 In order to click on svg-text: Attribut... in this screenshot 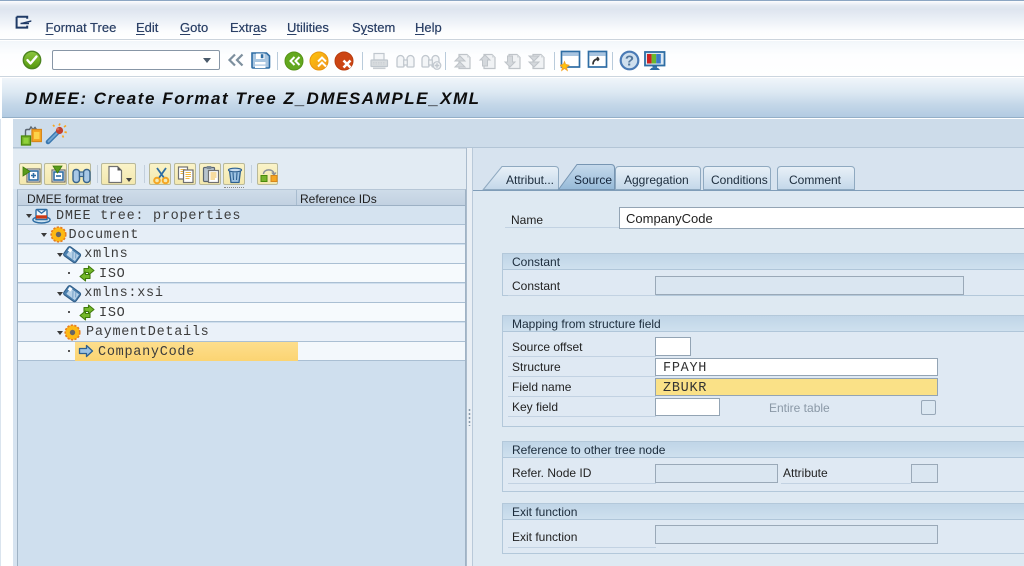, I will do `click(530, 180)`.